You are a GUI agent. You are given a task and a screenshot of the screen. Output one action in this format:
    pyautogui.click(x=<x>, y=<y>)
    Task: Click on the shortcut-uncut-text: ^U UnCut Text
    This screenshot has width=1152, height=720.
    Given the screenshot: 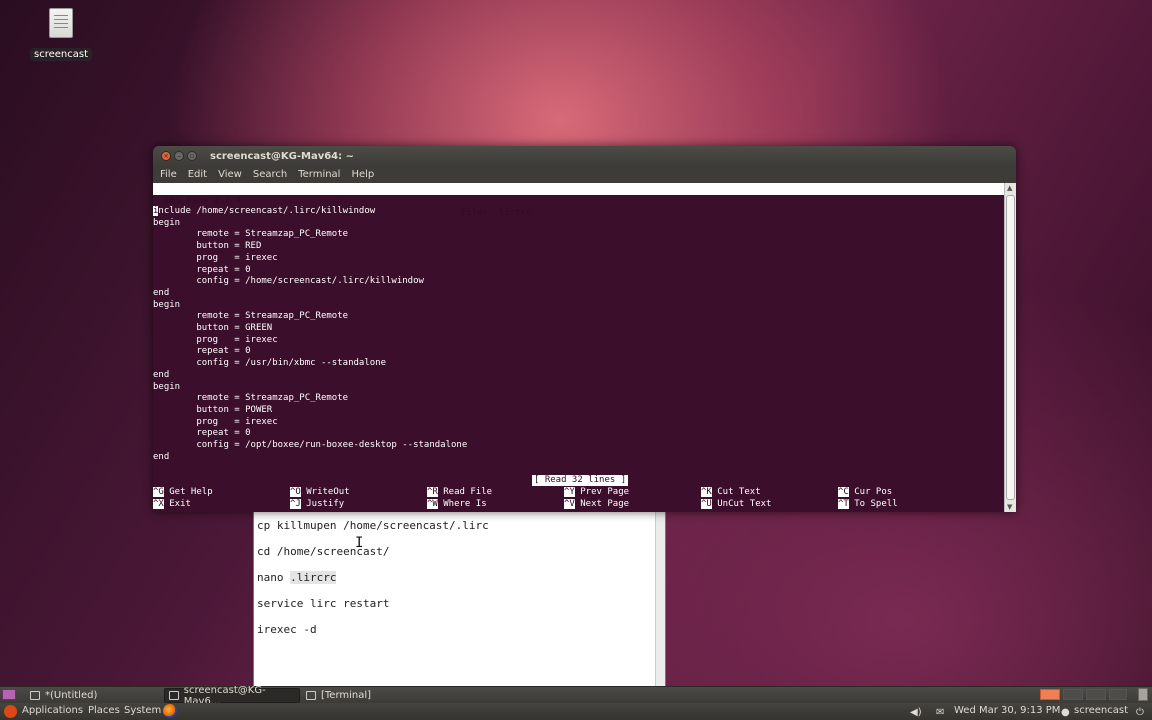 What is the action you would take?
    pyautogui.click(x=736, y=504)
    